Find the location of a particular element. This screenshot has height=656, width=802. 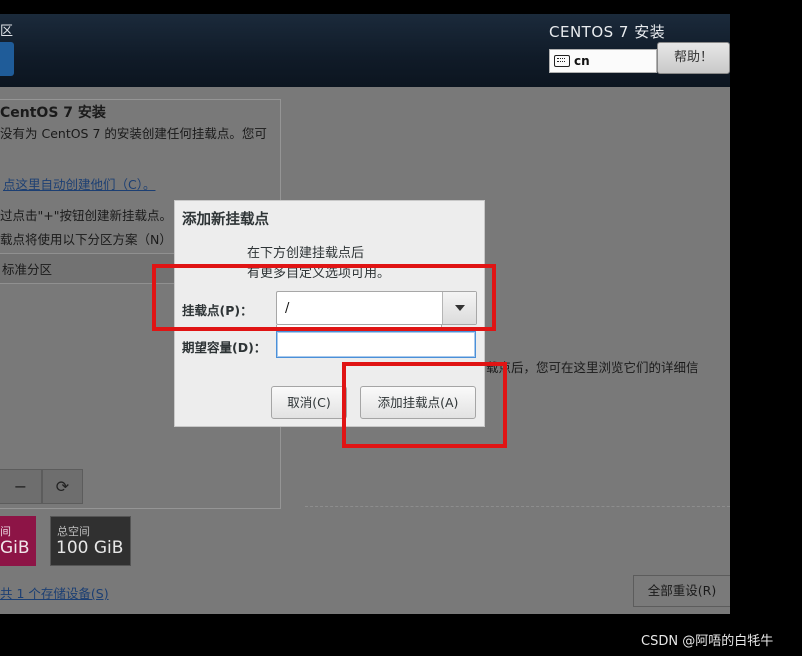

watermark-text: CSDN @阿唔的白牦牛 is located at coordinates (707, 641).